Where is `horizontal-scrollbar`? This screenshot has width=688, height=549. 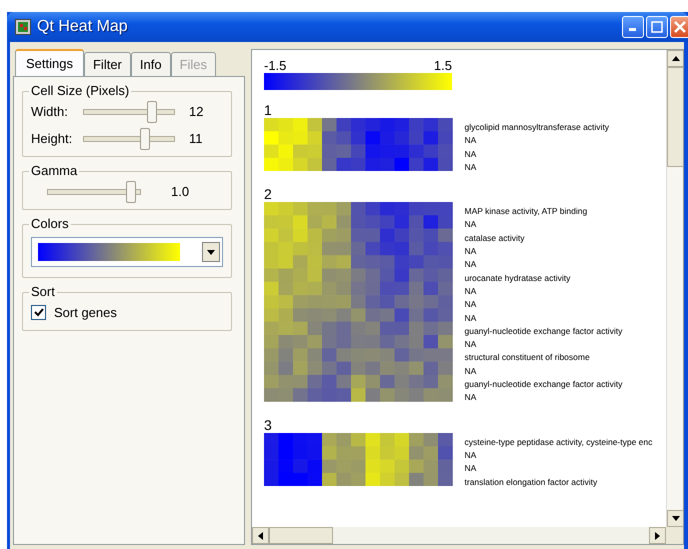 horizontal-scrollbar is located at coordinates (459, 535).